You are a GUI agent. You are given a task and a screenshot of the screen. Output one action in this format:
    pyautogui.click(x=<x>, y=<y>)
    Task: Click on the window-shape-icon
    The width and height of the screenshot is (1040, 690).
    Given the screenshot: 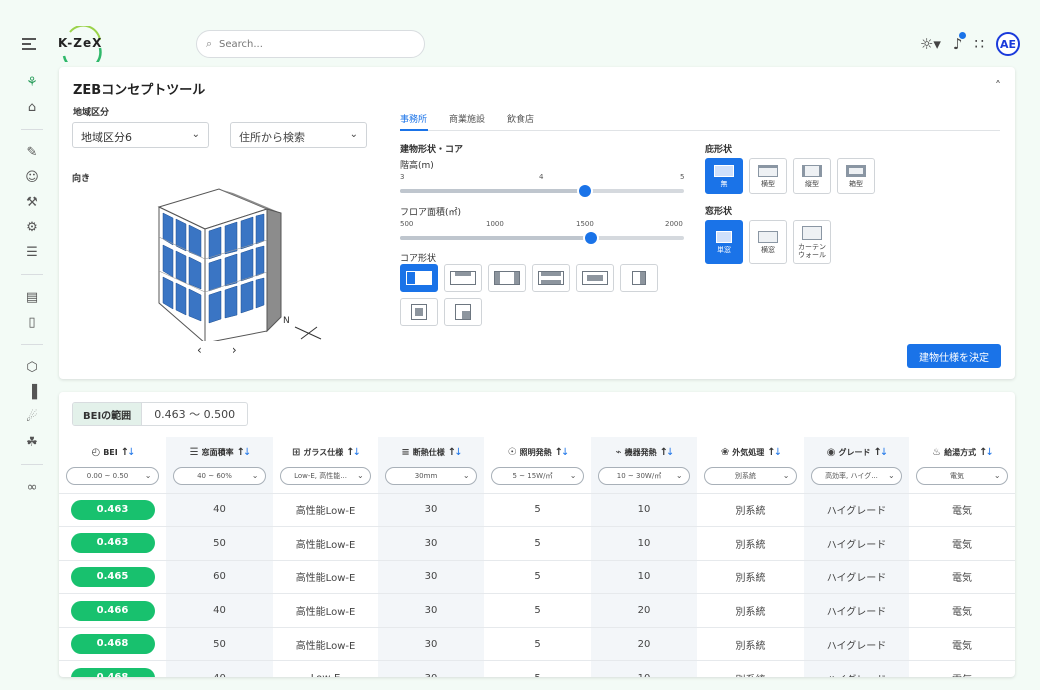 What is the action you would take?
    pyautogui.click(x=724, y=236)
    